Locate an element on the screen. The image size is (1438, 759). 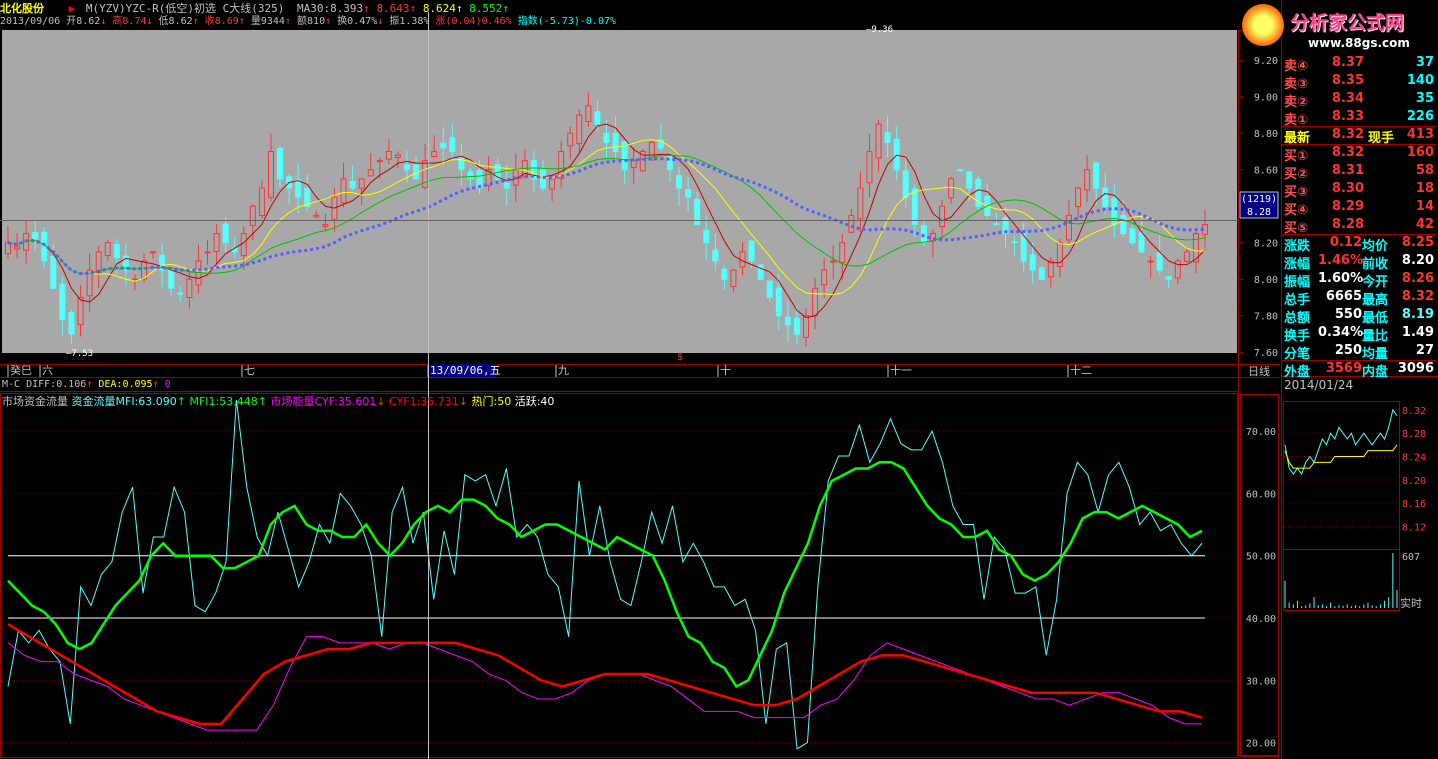
buy-row-2: 买② 8.31 58 is located at coordinates (1359, 172).